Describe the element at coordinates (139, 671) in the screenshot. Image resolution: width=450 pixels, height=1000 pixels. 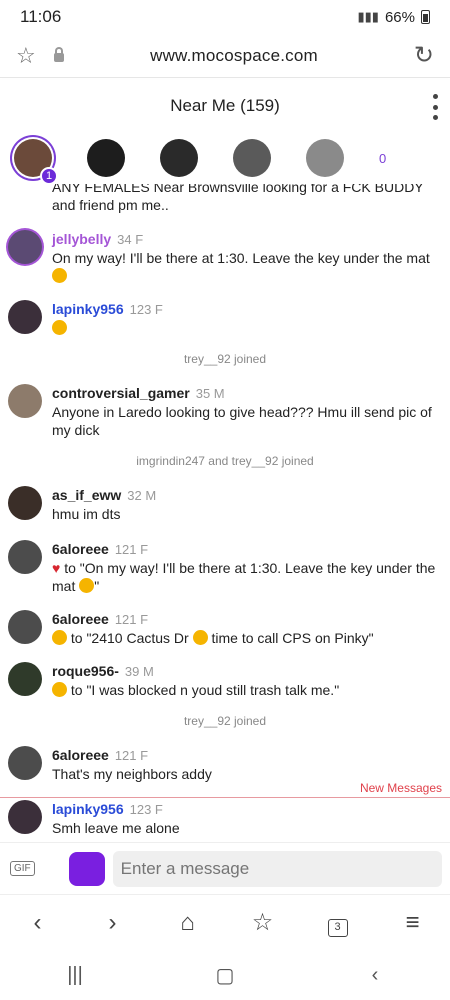
I see `user-meta: 39 M` at that location.